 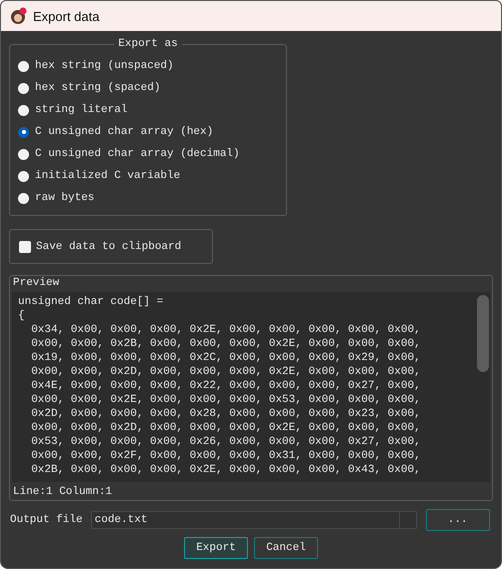 I want to click on code-line: {, so click(x=22, y=316).